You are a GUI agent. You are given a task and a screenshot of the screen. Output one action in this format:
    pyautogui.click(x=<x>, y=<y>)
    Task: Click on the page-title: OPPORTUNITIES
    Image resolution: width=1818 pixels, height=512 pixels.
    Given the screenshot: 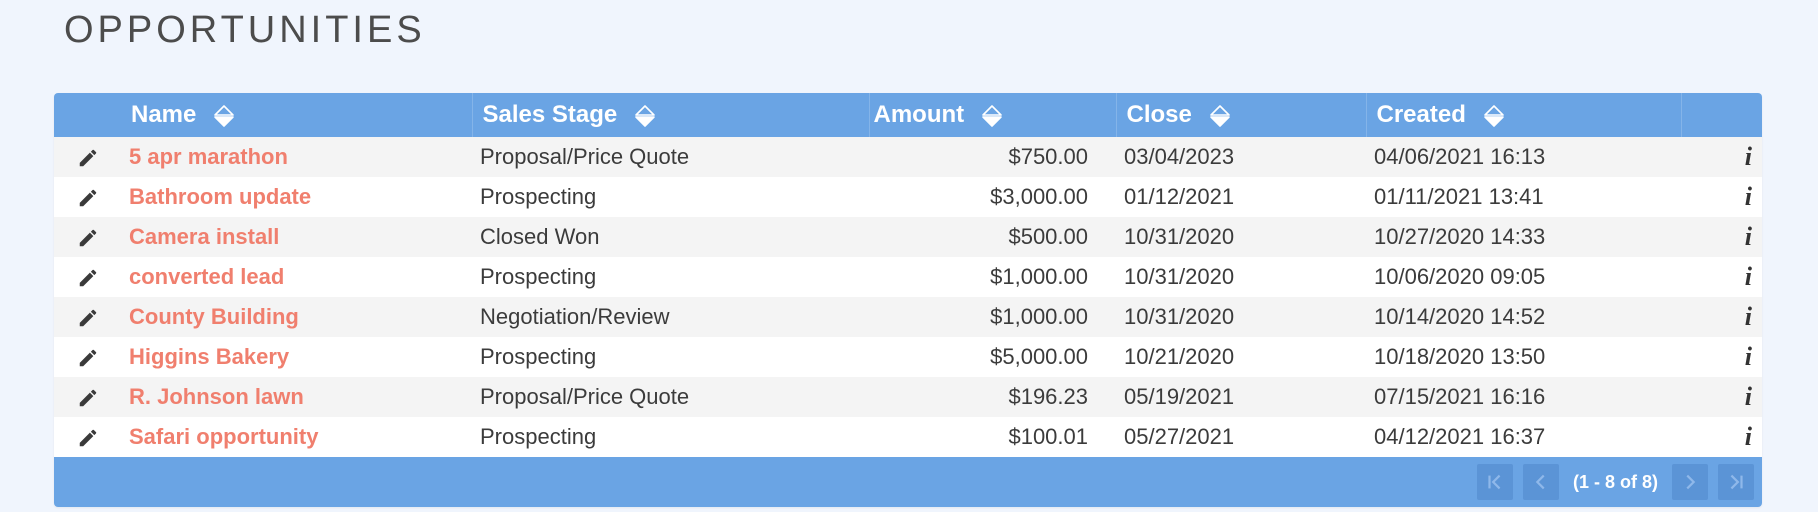 What is the action you would take?
    pyautogui.click(x=245, y=30)
    